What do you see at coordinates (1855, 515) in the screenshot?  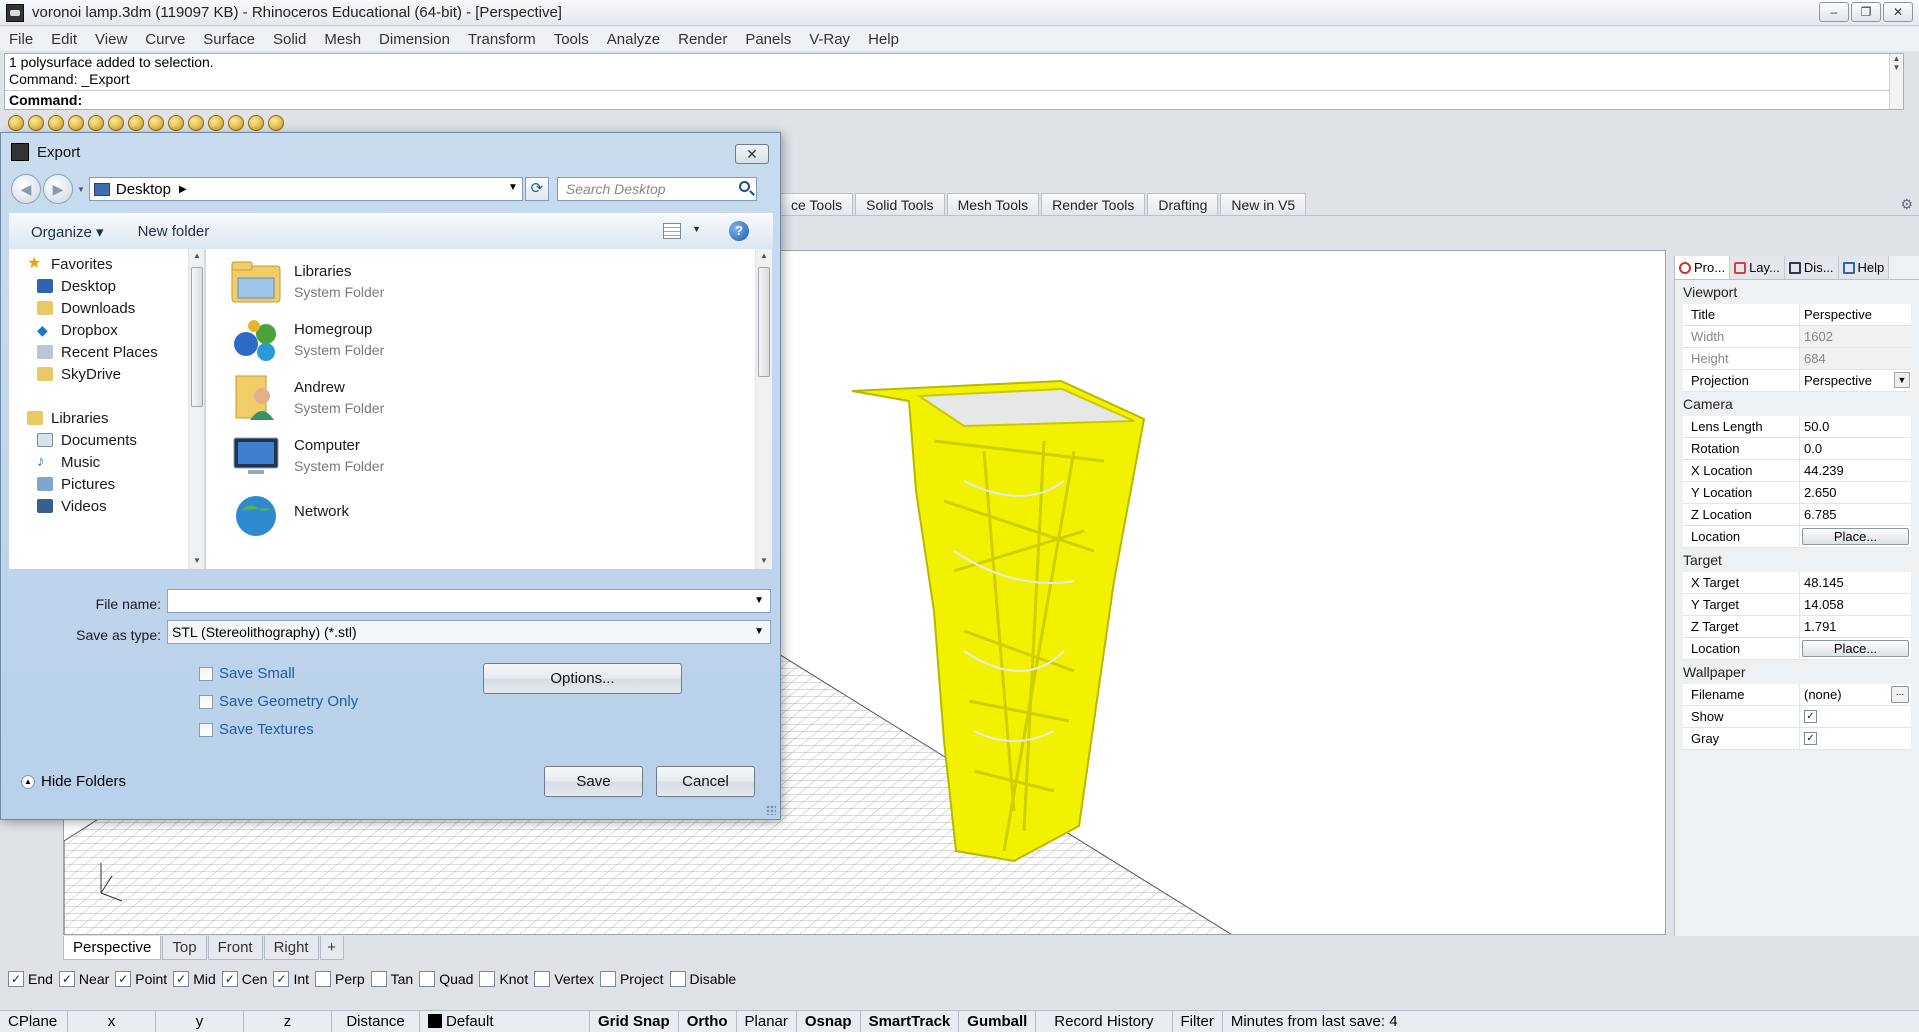 I see `prop-zloc-field: 6.785` at bounding box center [1855, 515].